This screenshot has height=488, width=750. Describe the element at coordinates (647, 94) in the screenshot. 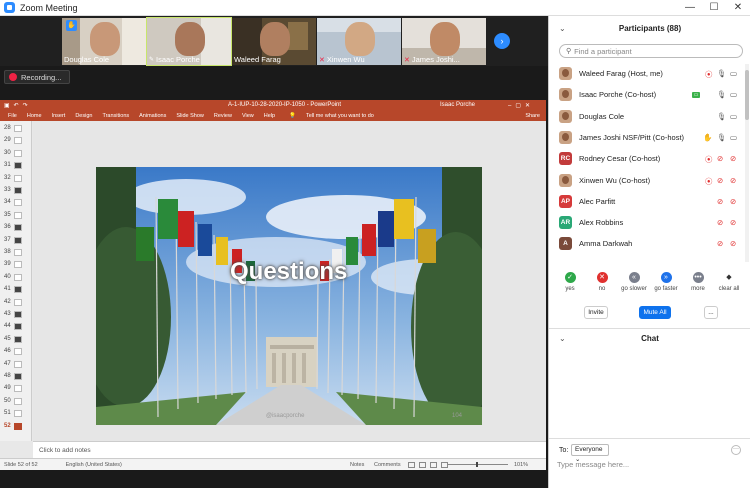

I see `participant-row: Isaac Porche (Co-host) ▭ 🎙 ▭` at that location.